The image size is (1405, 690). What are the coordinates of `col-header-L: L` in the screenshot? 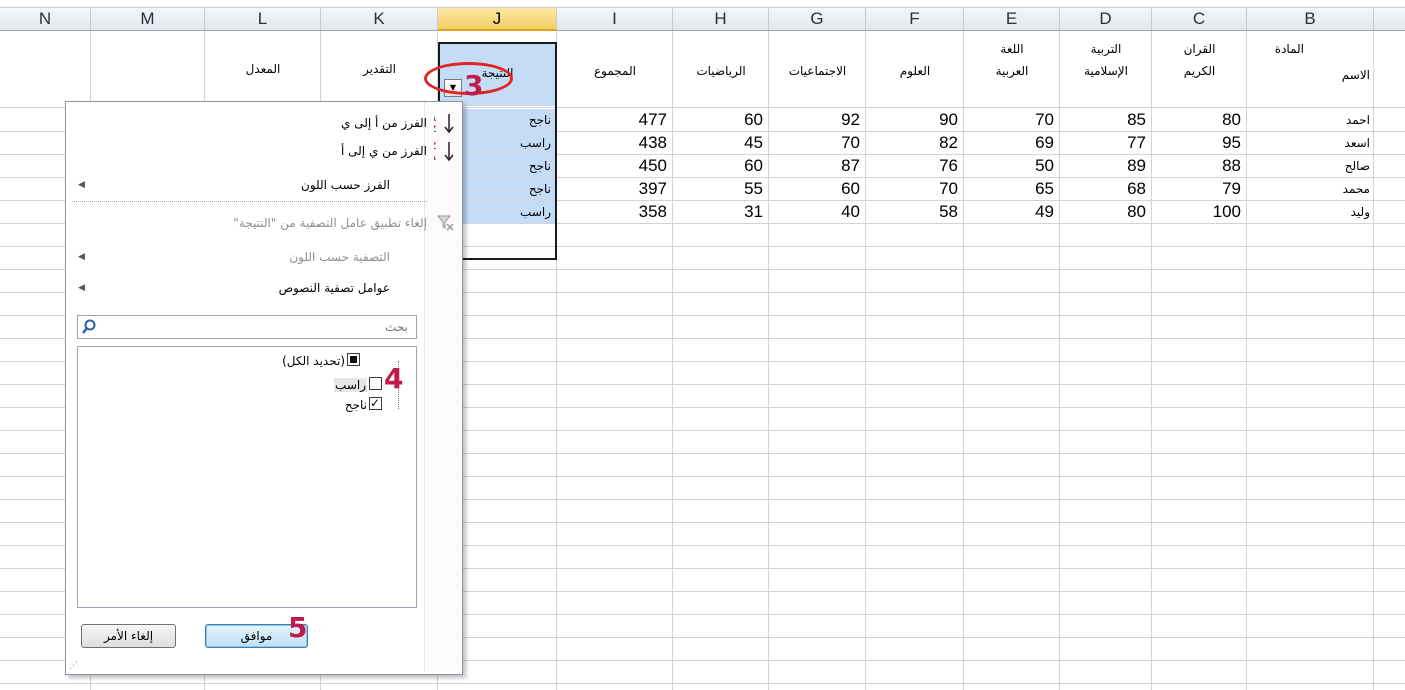 It's located at (263, 19).